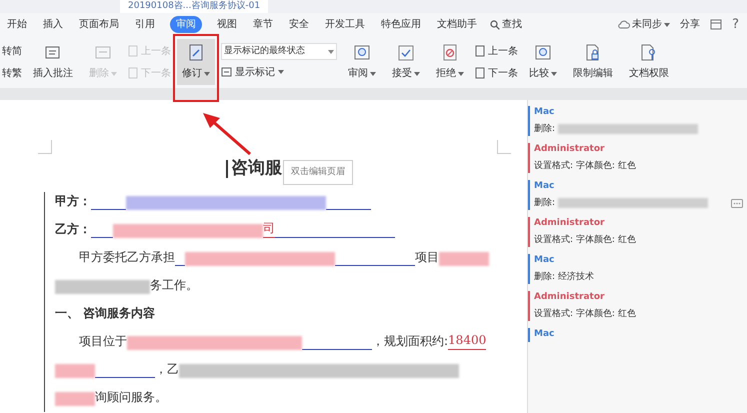 This screenshot has width=747, height=413. What do you see at coordinates (12, 73) in the screenshot?
I see `ribbon-button: 转繁` at bounding box center [12, 73].